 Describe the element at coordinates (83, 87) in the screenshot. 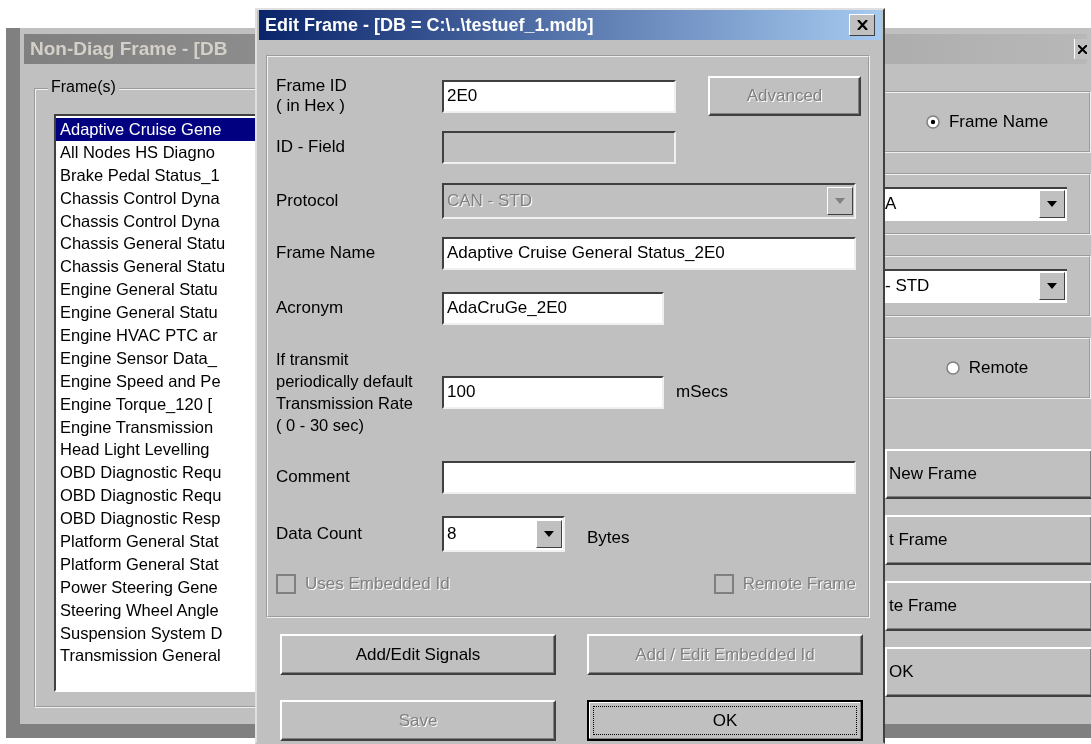

I see `group-label: Frame(s)` at that location.